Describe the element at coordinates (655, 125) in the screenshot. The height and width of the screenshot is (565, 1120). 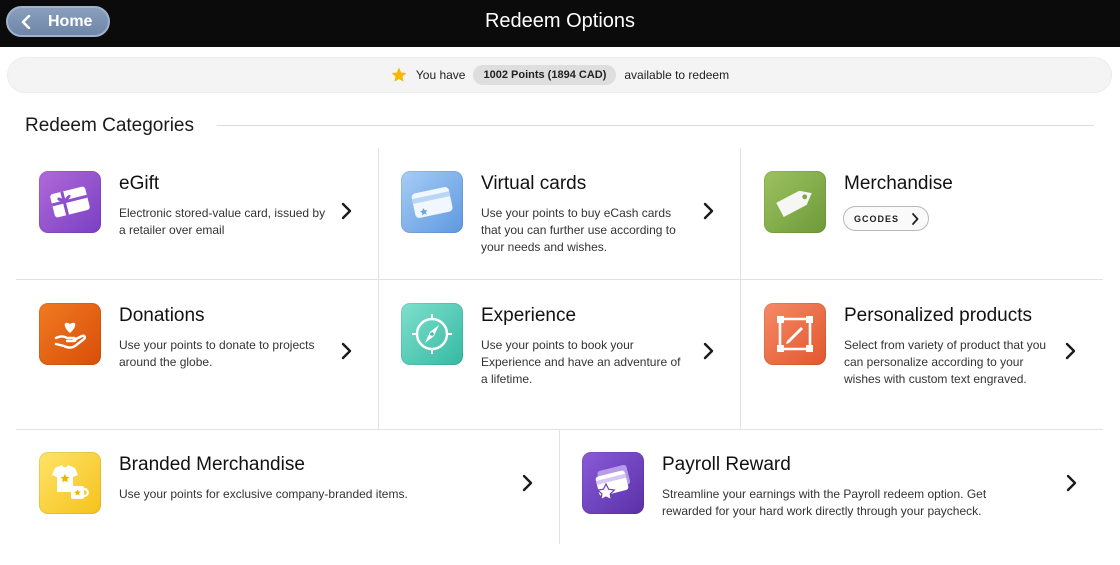
I see `section-divider` at that location.